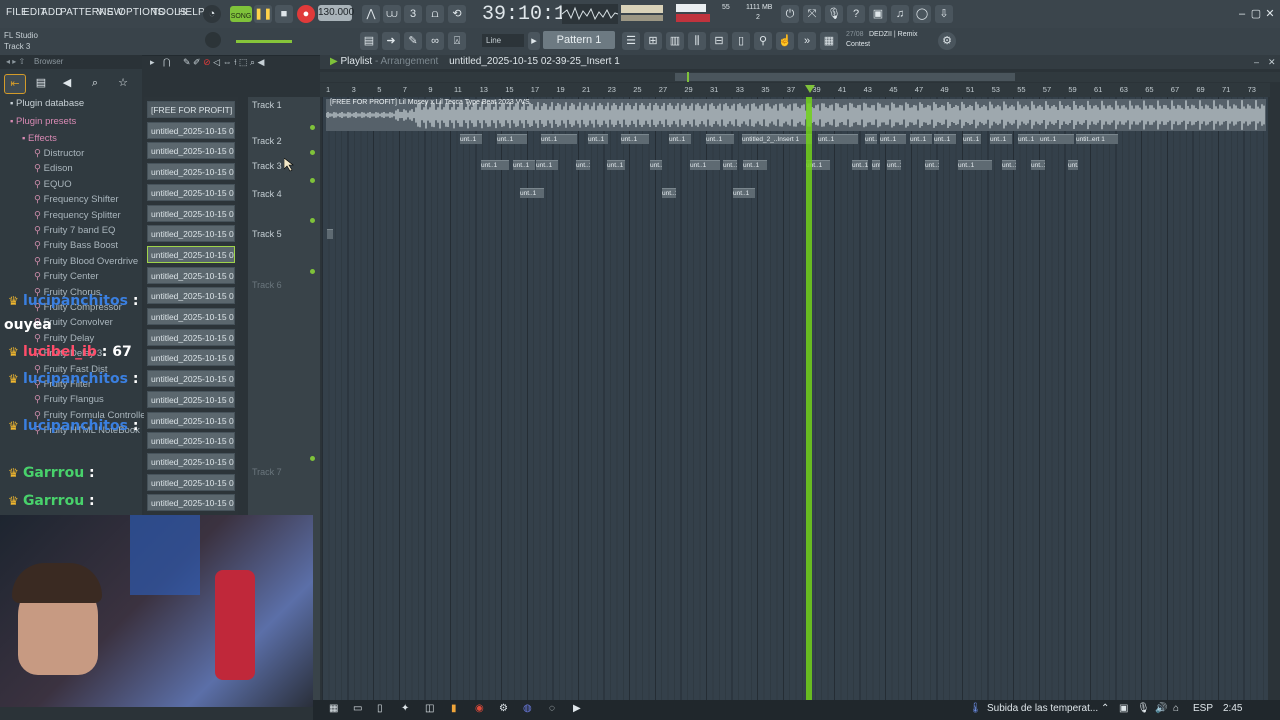 The height and width of the screenshot is (720, 1280). Describe the element at coordinates (312, 271) in the screenshot. I see `track-5-led` at that location.